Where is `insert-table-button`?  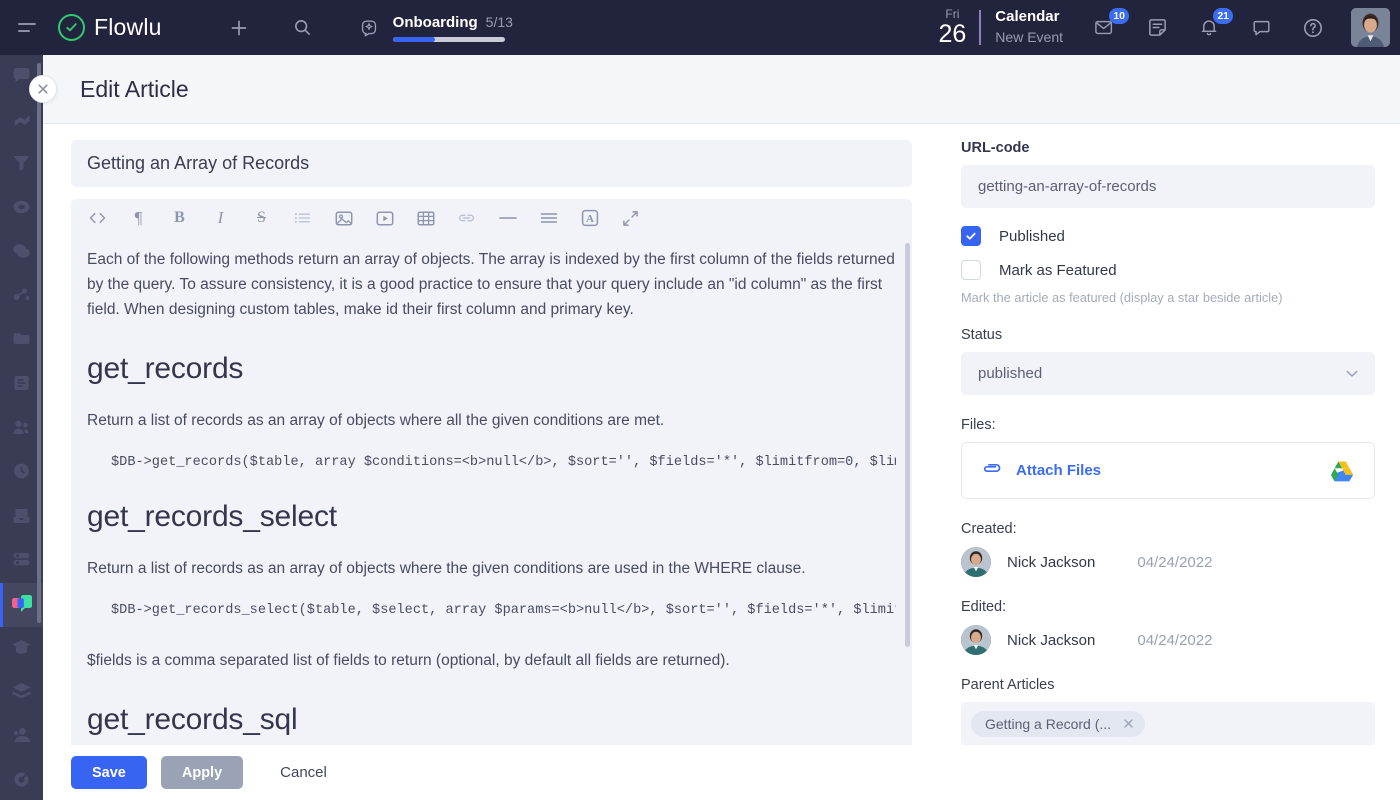 insert-table-button is located at coordinates (425, 218).